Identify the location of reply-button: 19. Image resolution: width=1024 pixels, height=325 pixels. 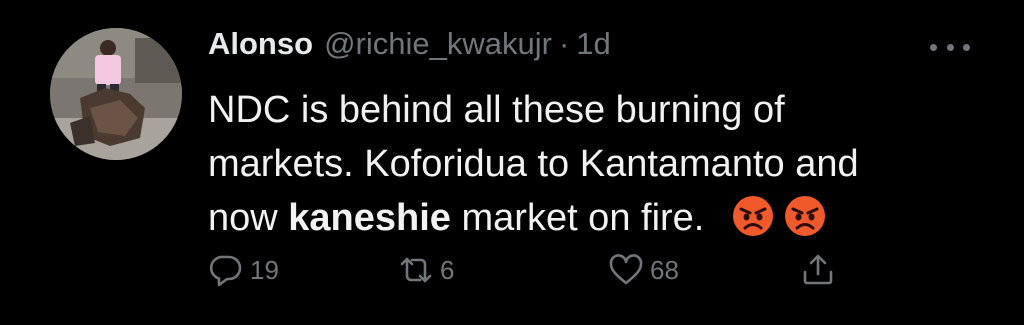
(243, 270).